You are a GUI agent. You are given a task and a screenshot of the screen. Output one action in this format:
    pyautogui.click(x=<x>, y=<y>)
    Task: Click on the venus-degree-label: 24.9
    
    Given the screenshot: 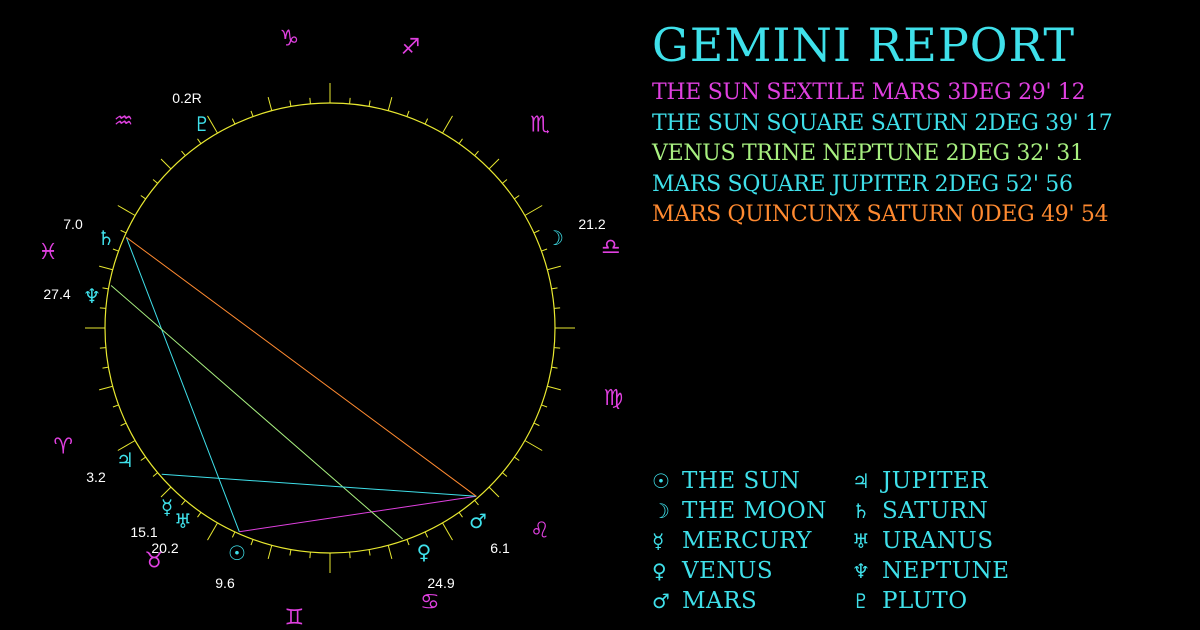 What is the action you would take?
    pyautogui.click(x=440, y=583)
    